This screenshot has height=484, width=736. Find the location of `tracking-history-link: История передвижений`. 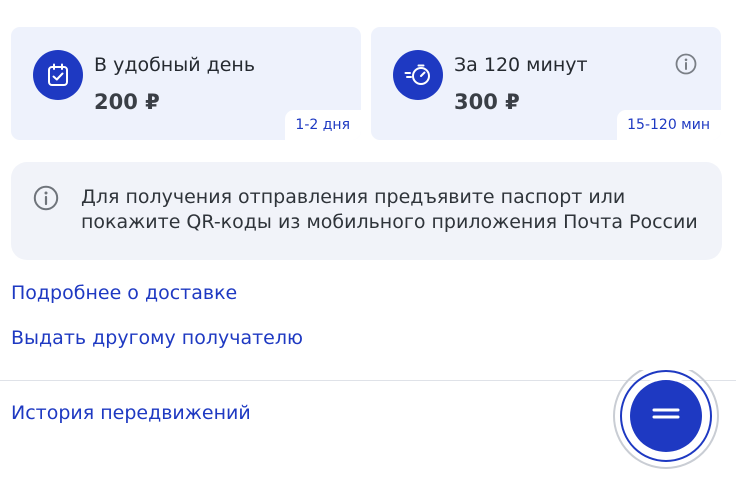

tracking-history-link: История передвижений is located at coordinates (131, 413).